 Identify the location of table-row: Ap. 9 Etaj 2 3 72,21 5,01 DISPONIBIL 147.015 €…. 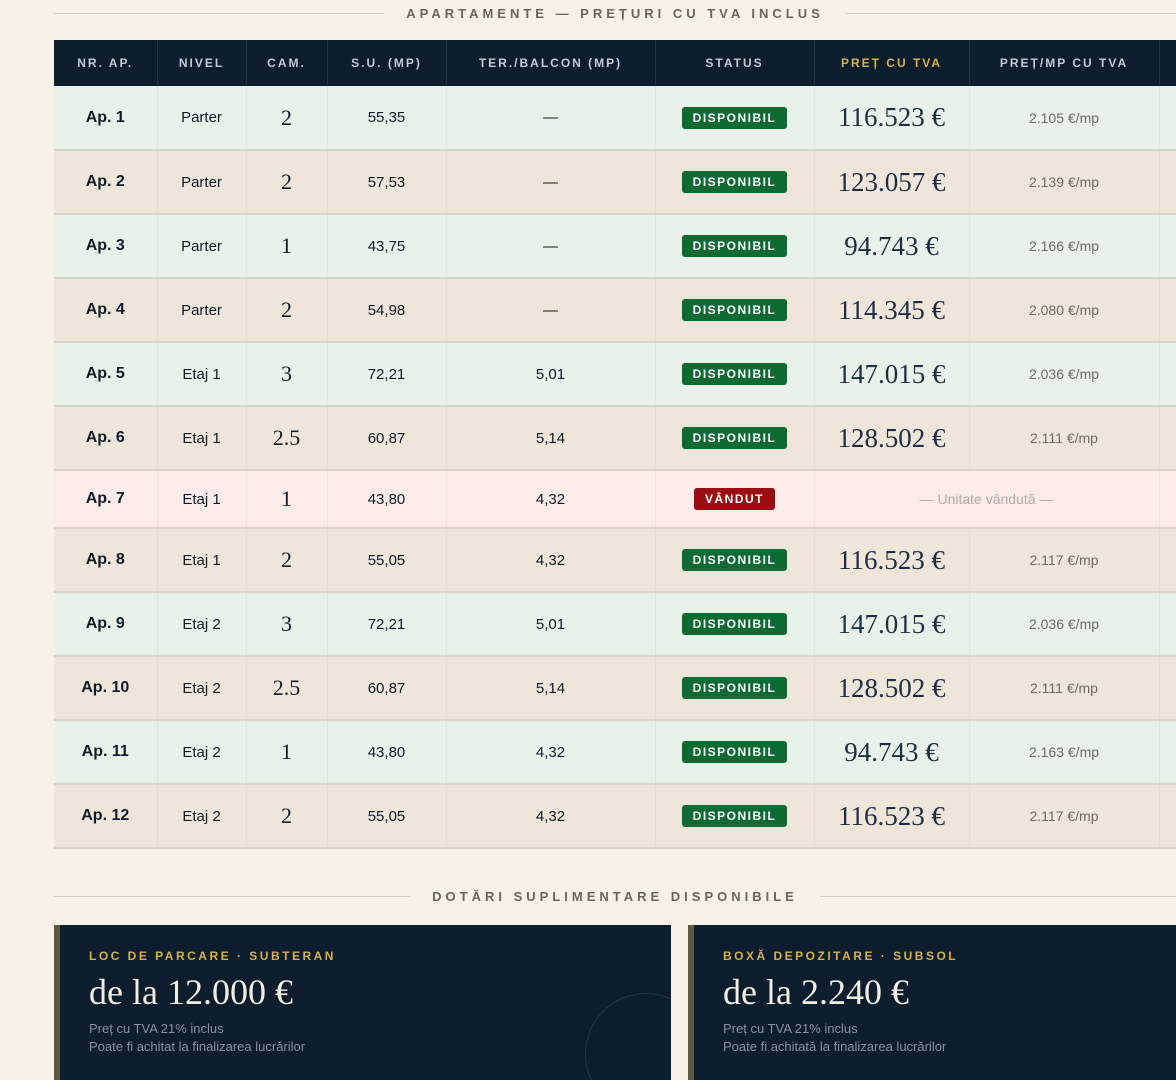
(615, 624).